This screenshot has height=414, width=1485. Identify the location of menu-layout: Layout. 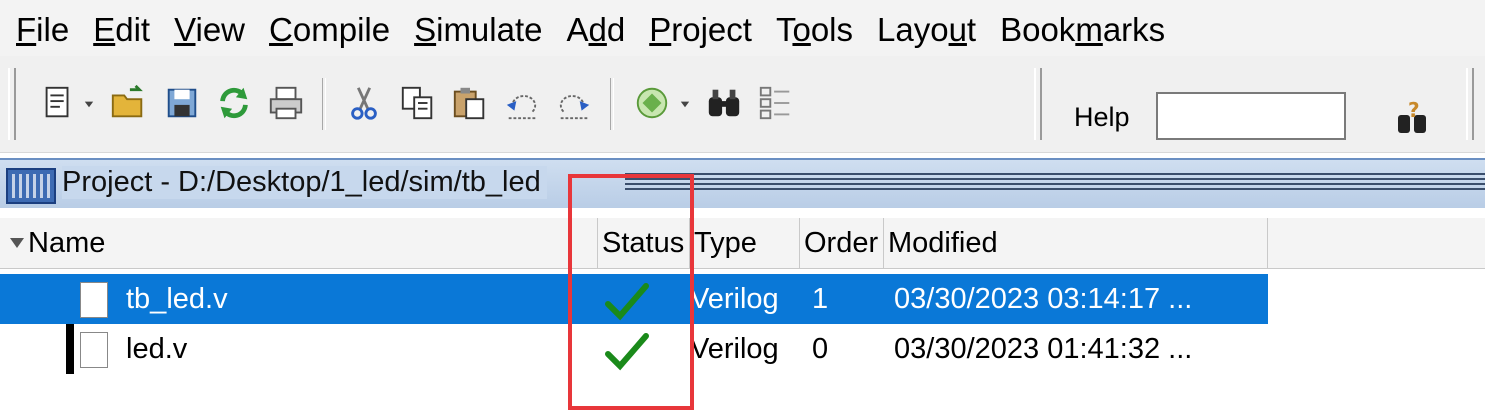
(926, 28).